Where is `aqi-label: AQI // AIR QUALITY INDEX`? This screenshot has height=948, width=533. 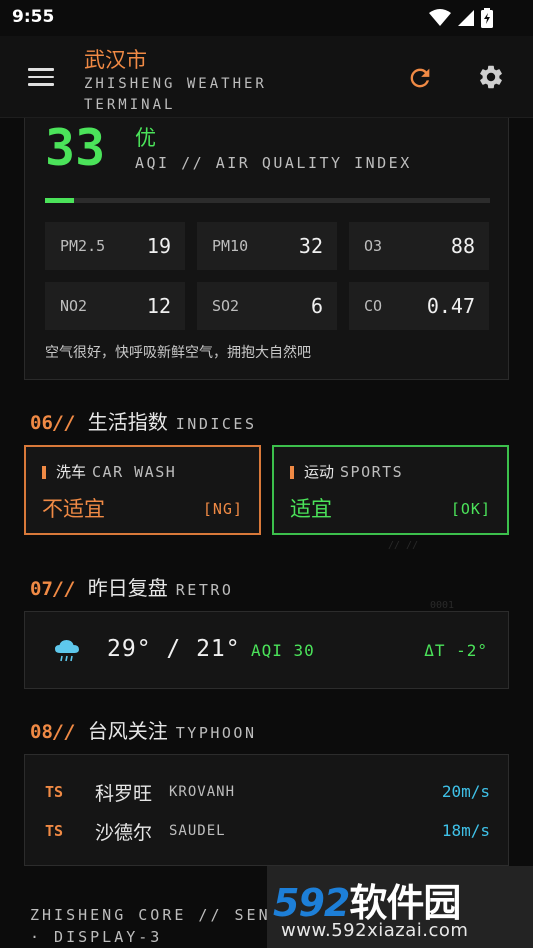
aqi-label: AQI // AIR QUALITY INDEX is located at coordinates (273, 163).